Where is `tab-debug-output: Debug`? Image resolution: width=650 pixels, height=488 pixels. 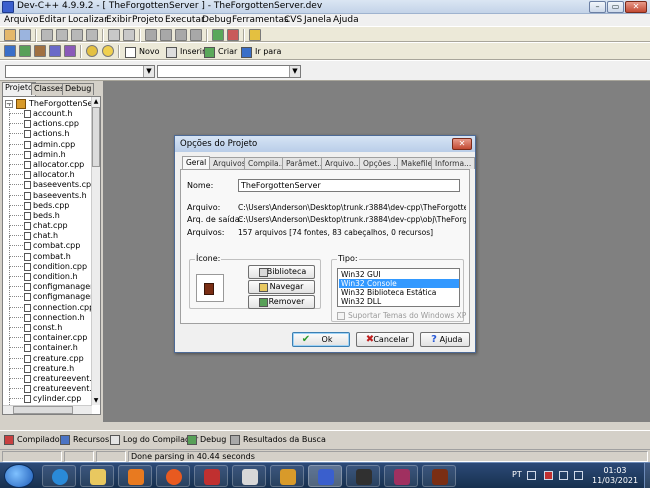
tab-debug-output: Debug is located at coordinates (206, 440).